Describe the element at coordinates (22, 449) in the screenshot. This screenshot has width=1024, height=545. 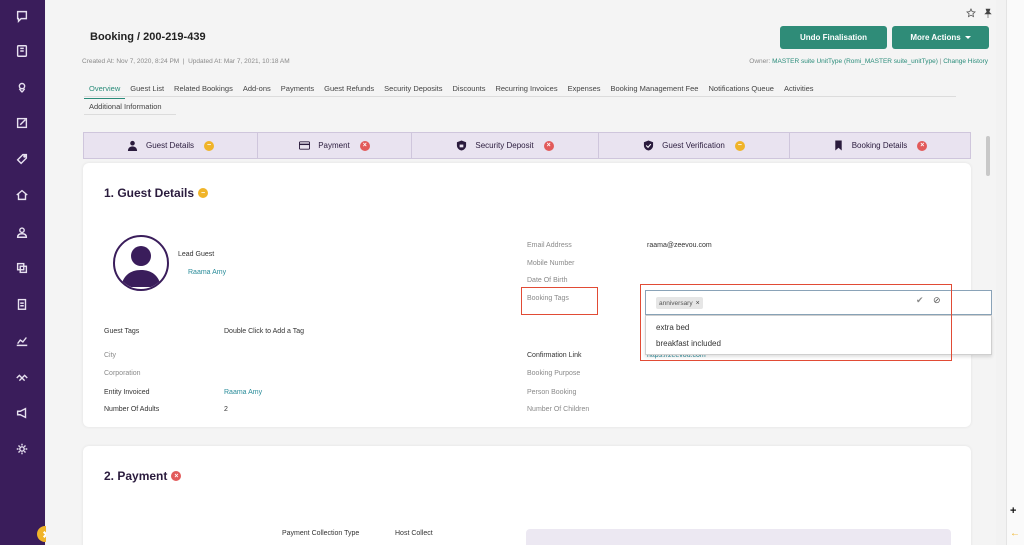
I see `gear-icon` at that location.